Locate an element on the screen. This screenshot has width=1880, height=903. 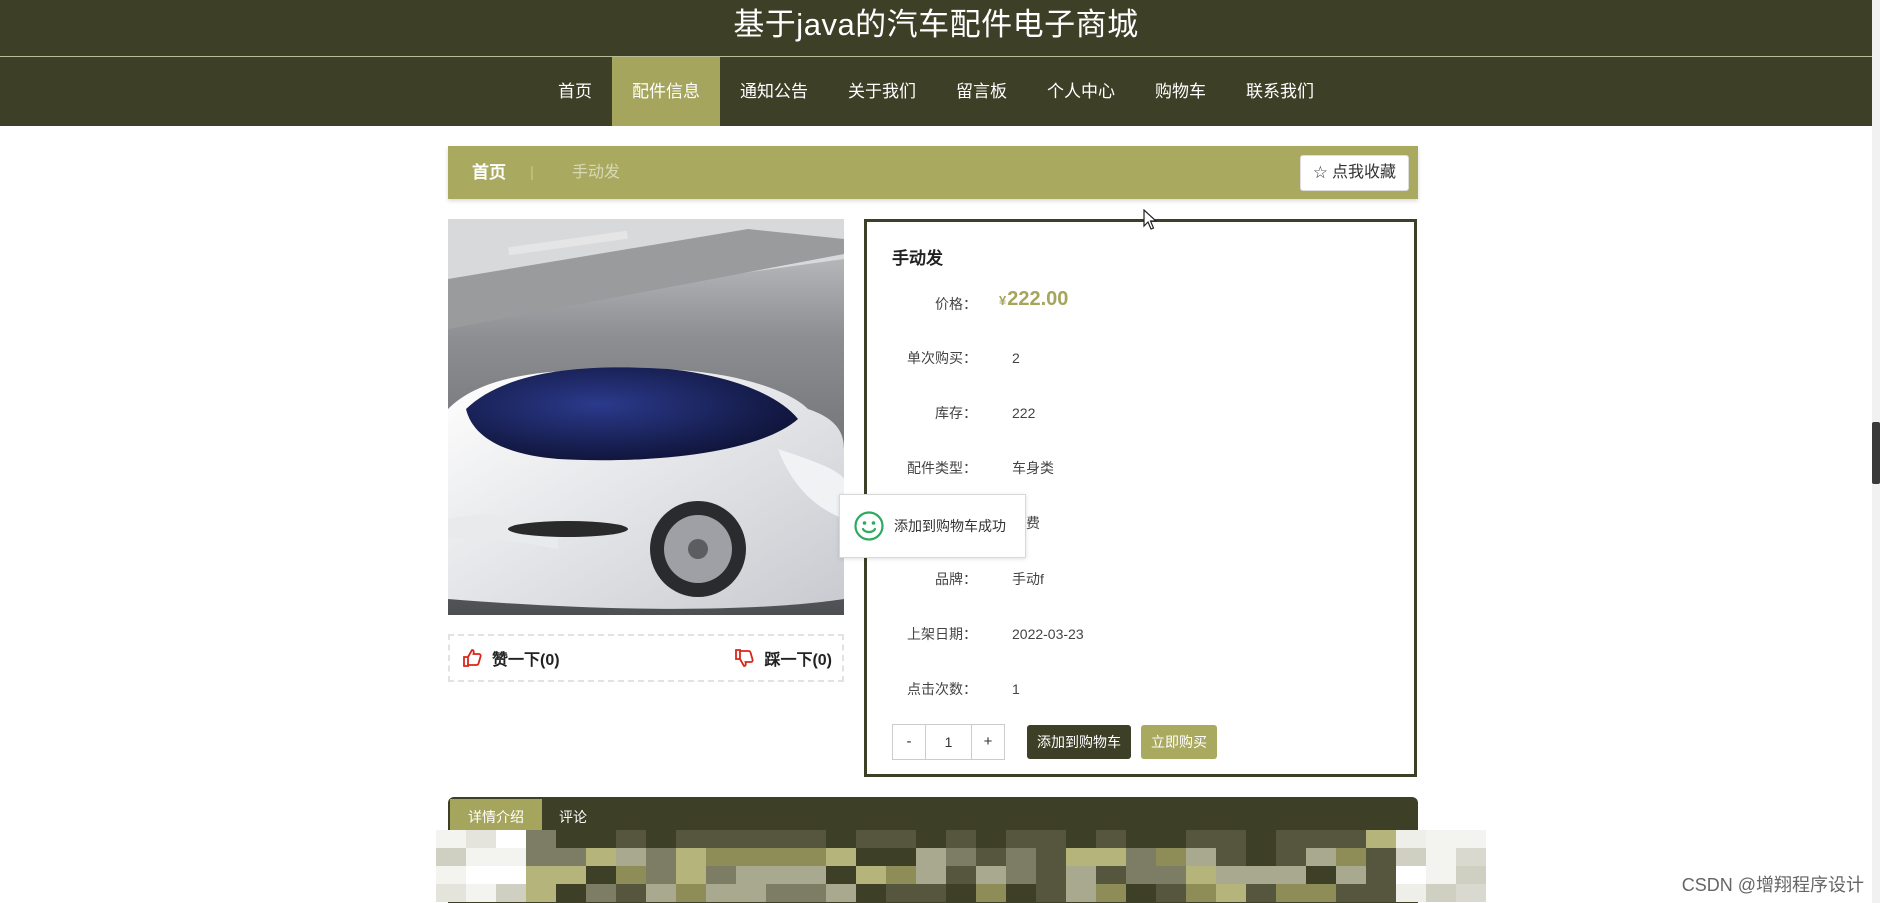
field-row: 点击次数： 1 is located at coordinates (1140, 689).